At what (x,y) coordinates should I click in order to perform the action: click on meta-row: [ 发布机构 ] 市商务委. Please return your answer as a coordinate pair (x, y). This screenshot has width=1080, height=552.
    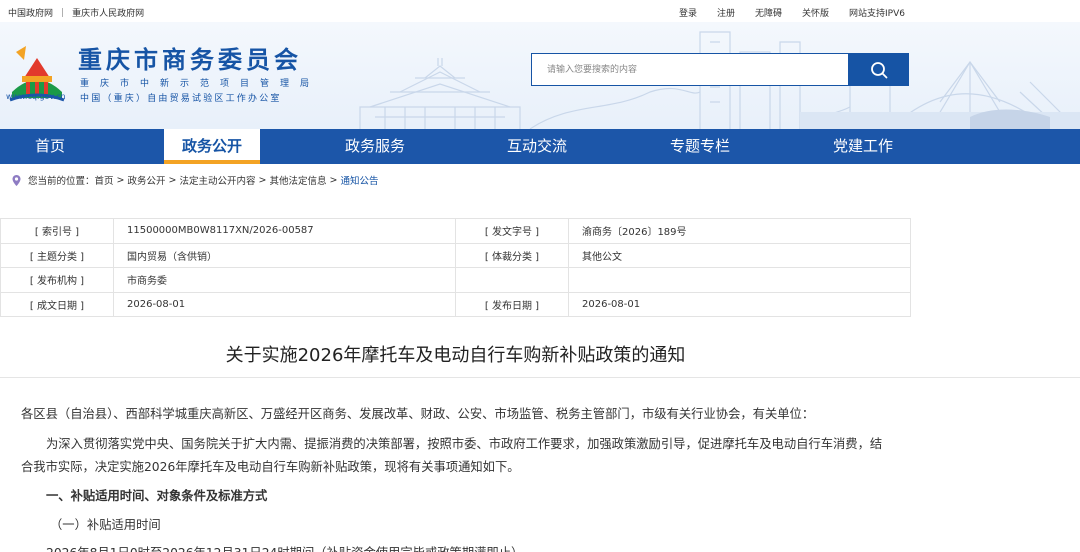
    Looking at the image, I should click on (455, 280).